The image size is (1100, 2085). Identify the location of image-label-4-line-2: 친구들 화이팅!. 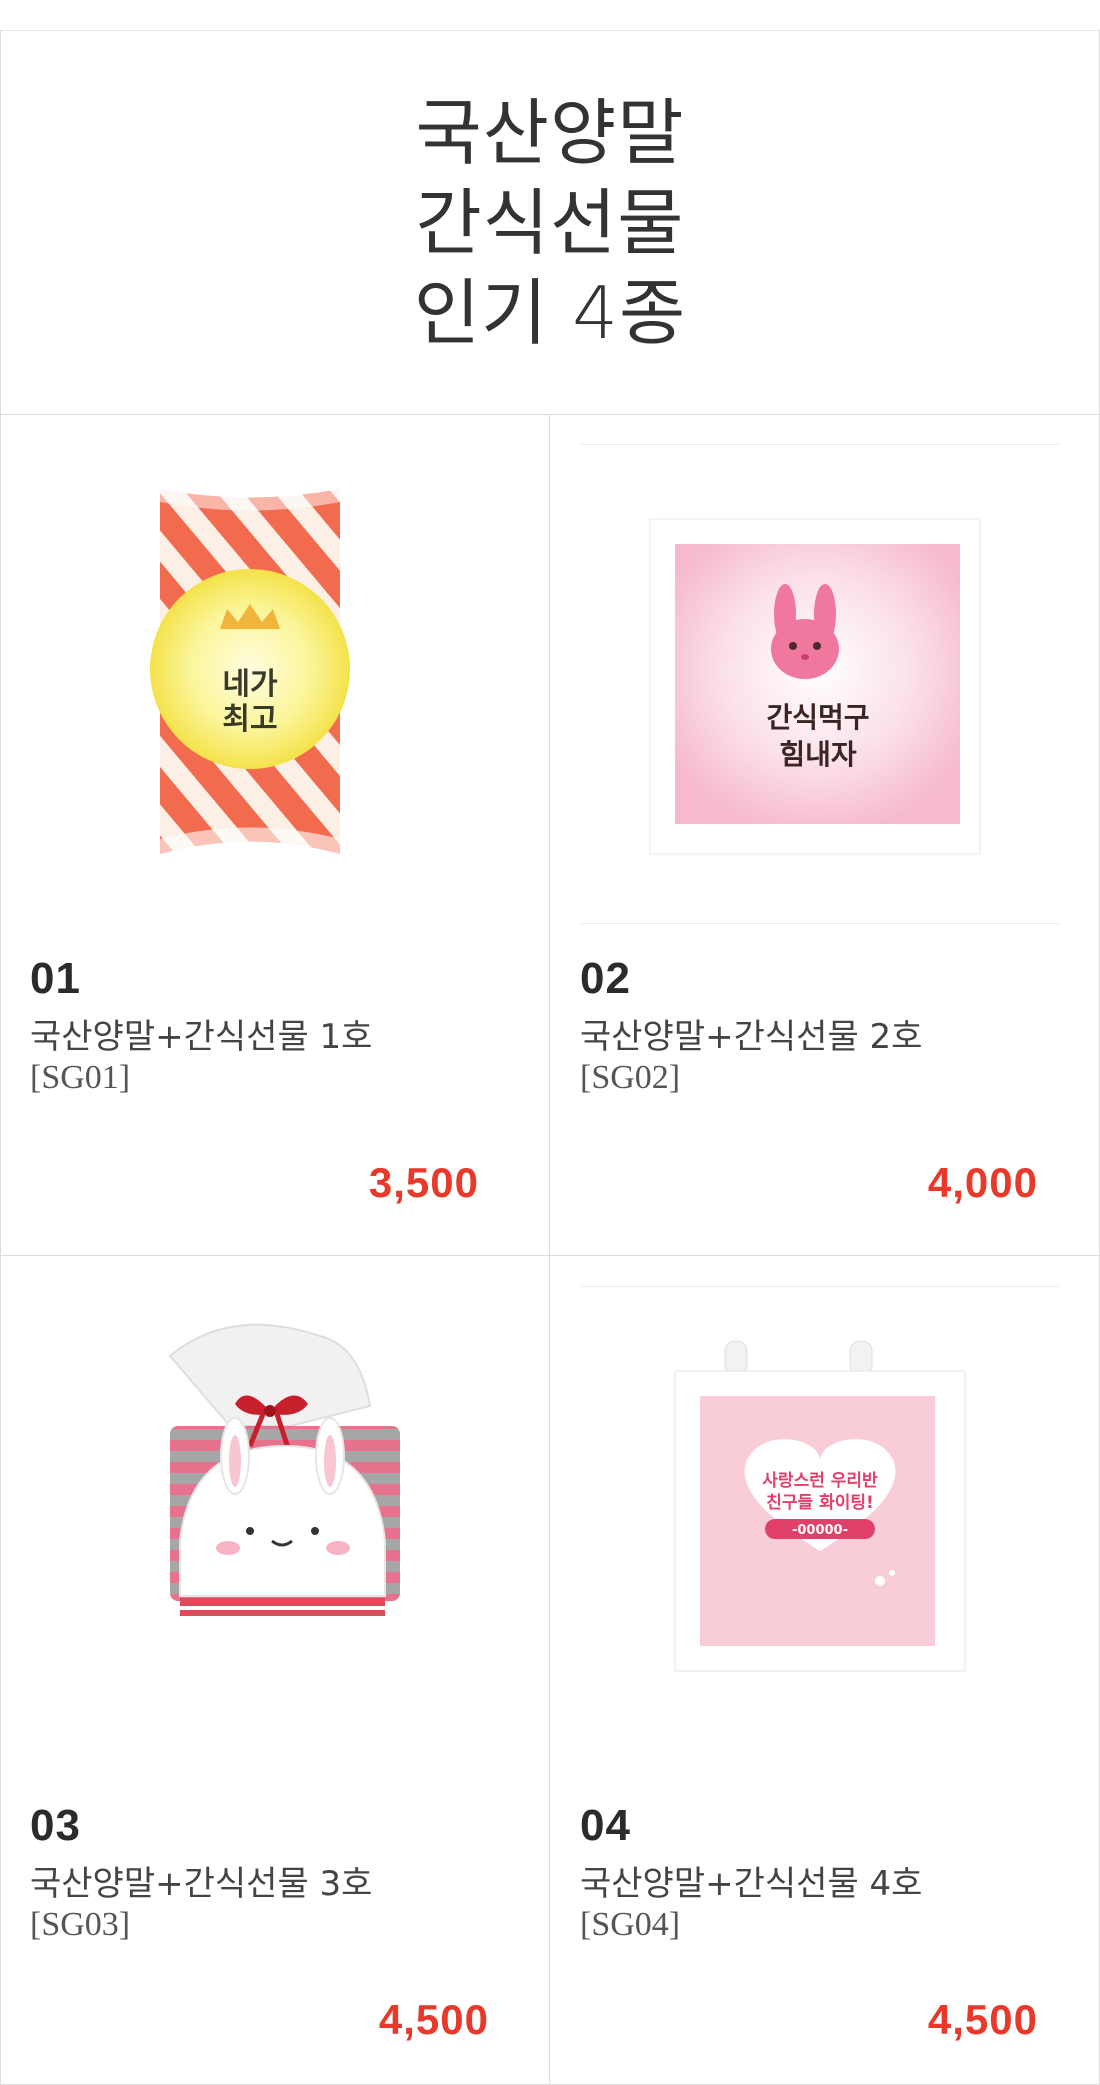
(820, 1503).